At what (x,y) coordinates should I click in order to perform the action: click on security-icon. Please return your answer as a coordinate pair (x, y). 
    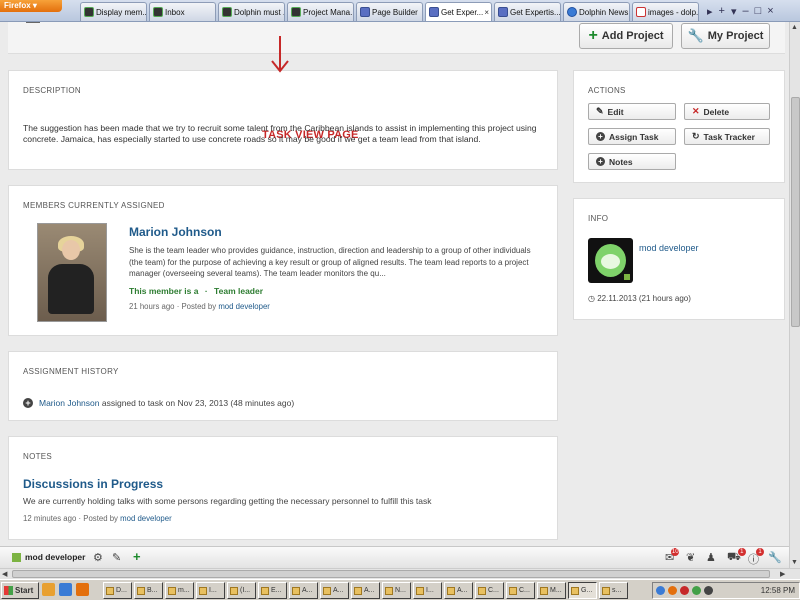
    Looking at the image, I should click on (696, 590).